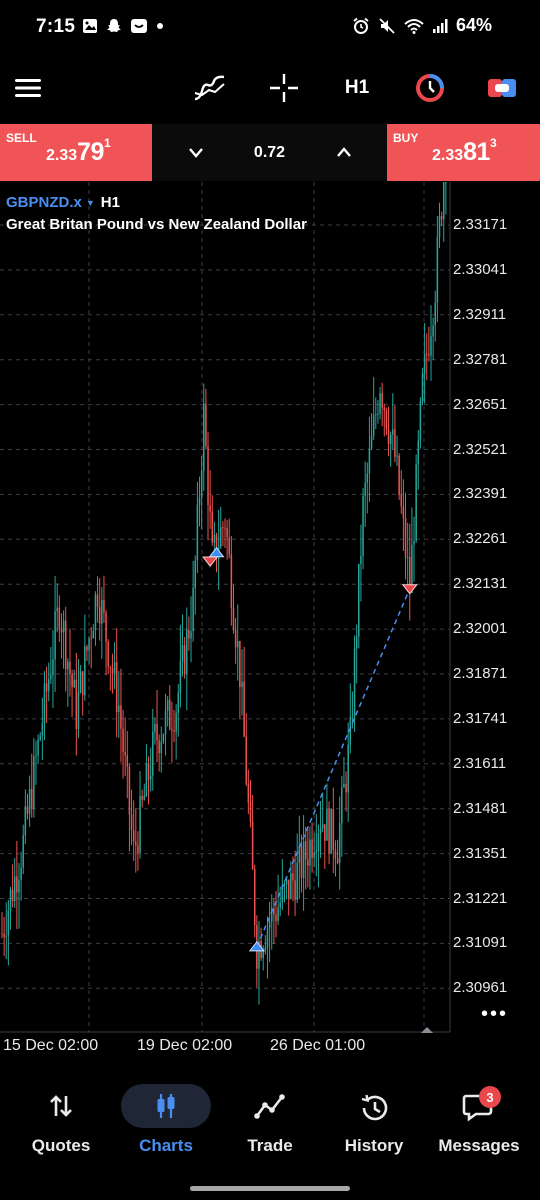  Describe the element at coordinates (76, 152) in the screenshot. I see `sell-button: SELL 2.33791` at that location.